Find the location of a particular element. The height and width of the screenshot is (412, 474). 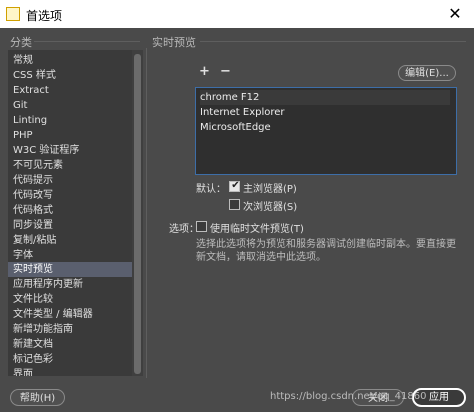

add-browser-button: + is located at coordinates (204, 71).